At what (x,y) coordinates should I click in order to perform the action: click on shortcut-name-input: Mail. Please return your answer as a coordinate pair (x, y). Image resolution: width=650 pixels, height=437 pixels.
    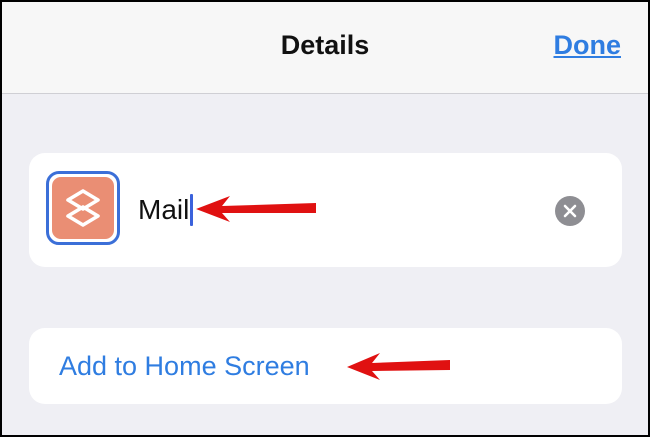
    Looking at the image, I should click on (163, 210).